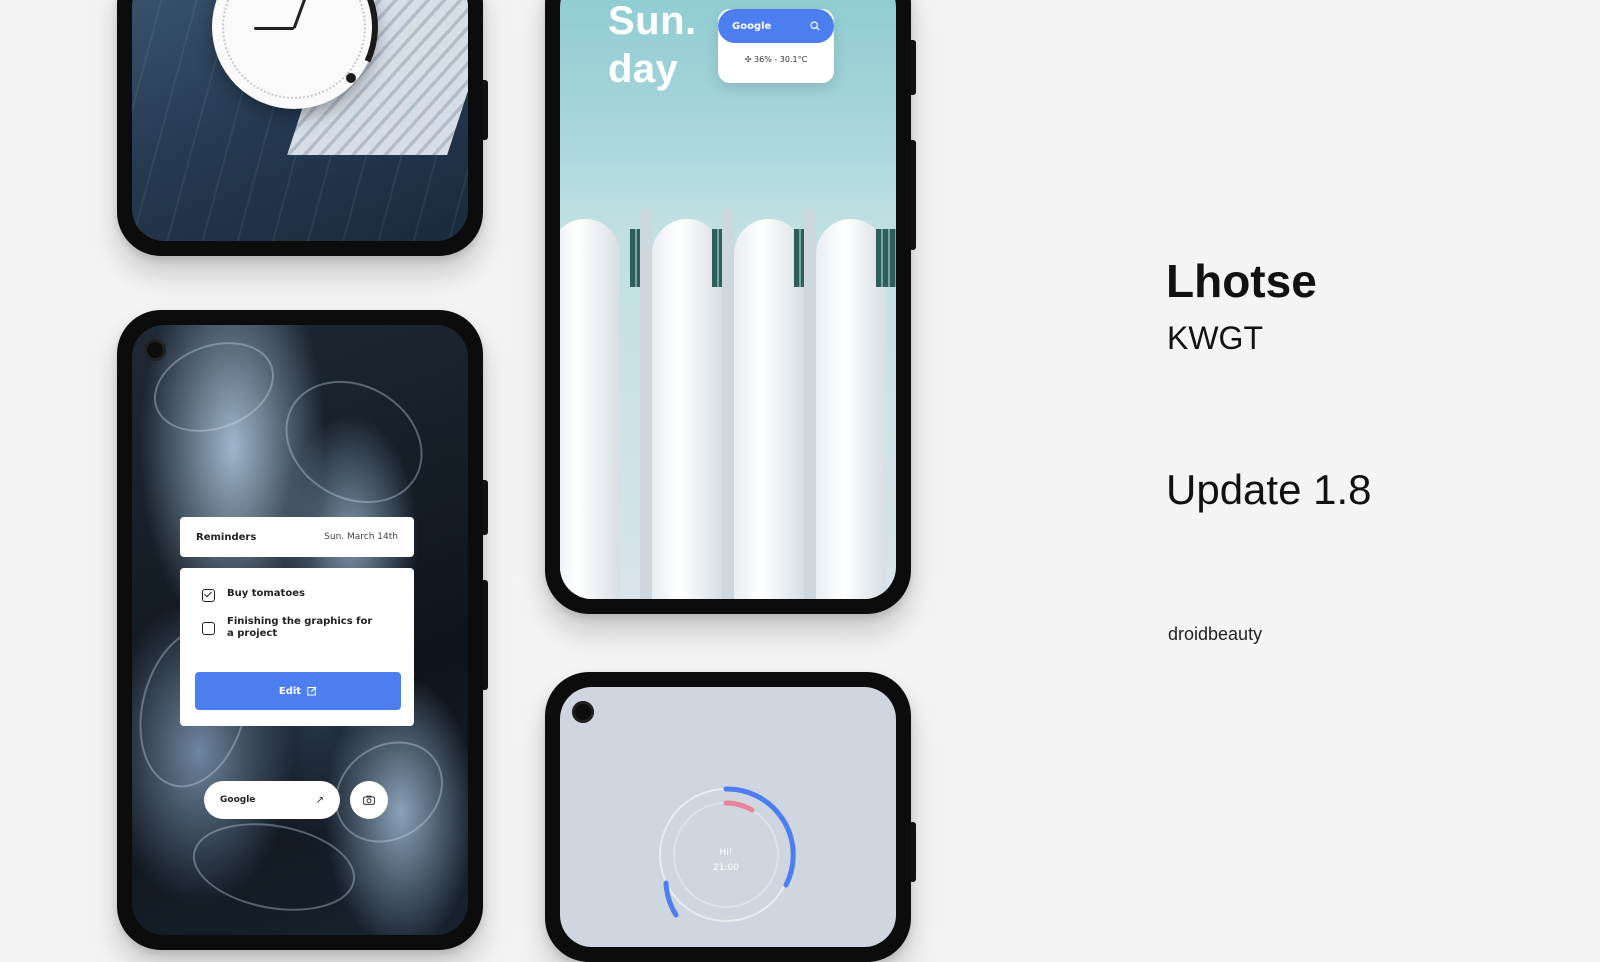  I want to click on edit-icon, so click(312, 691).